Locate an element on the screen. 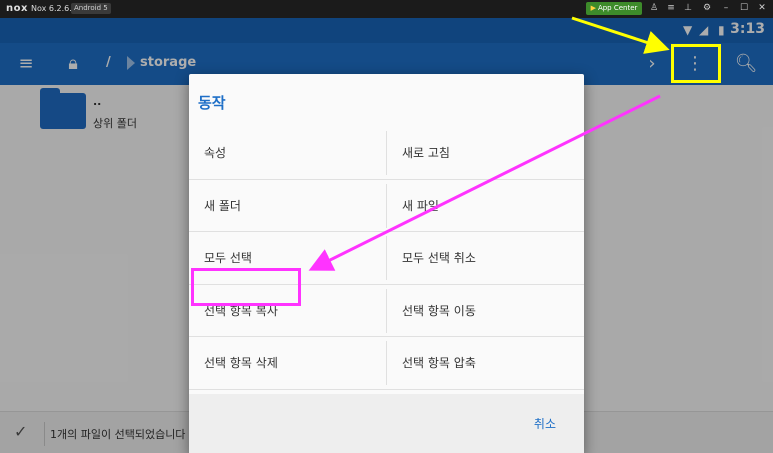 The height and width of the screenshot is (453, 773). action-deselect-all: 모두 선택 취소 is located at coordinates (487, 258).